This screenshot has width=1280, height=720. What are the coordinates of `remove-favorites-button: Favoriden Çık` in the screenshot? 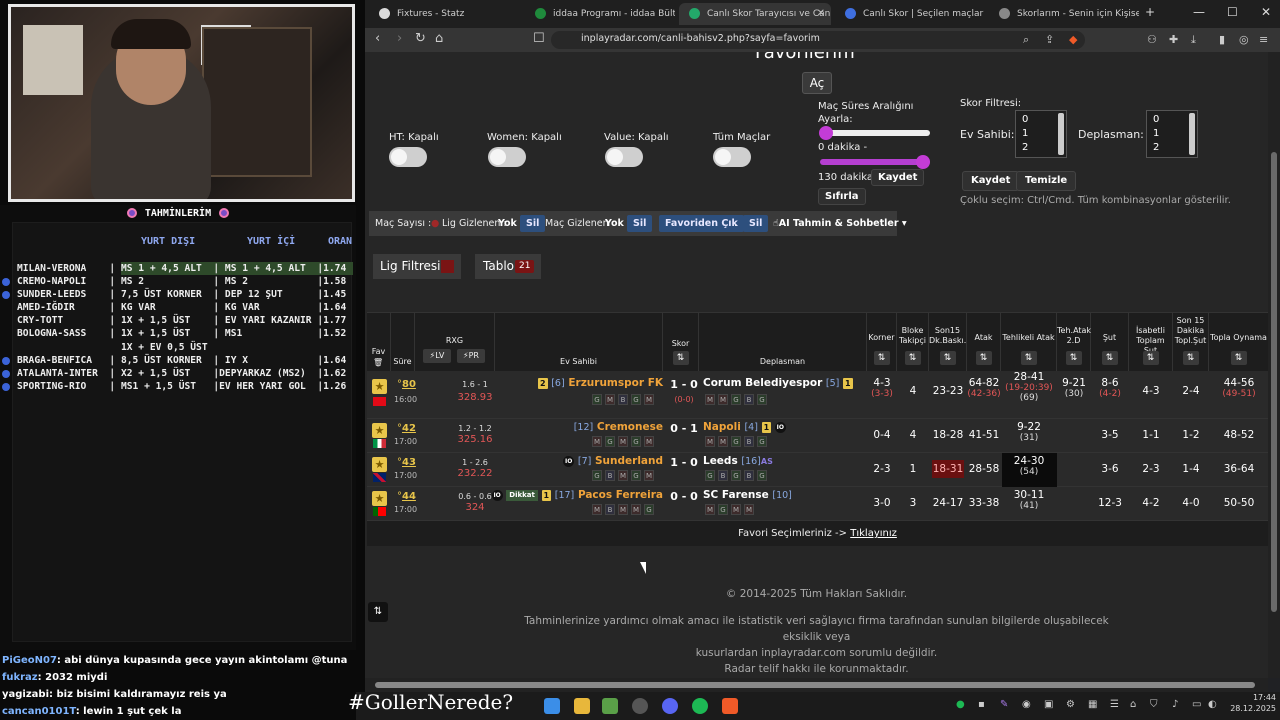 It's located at (701, 223).